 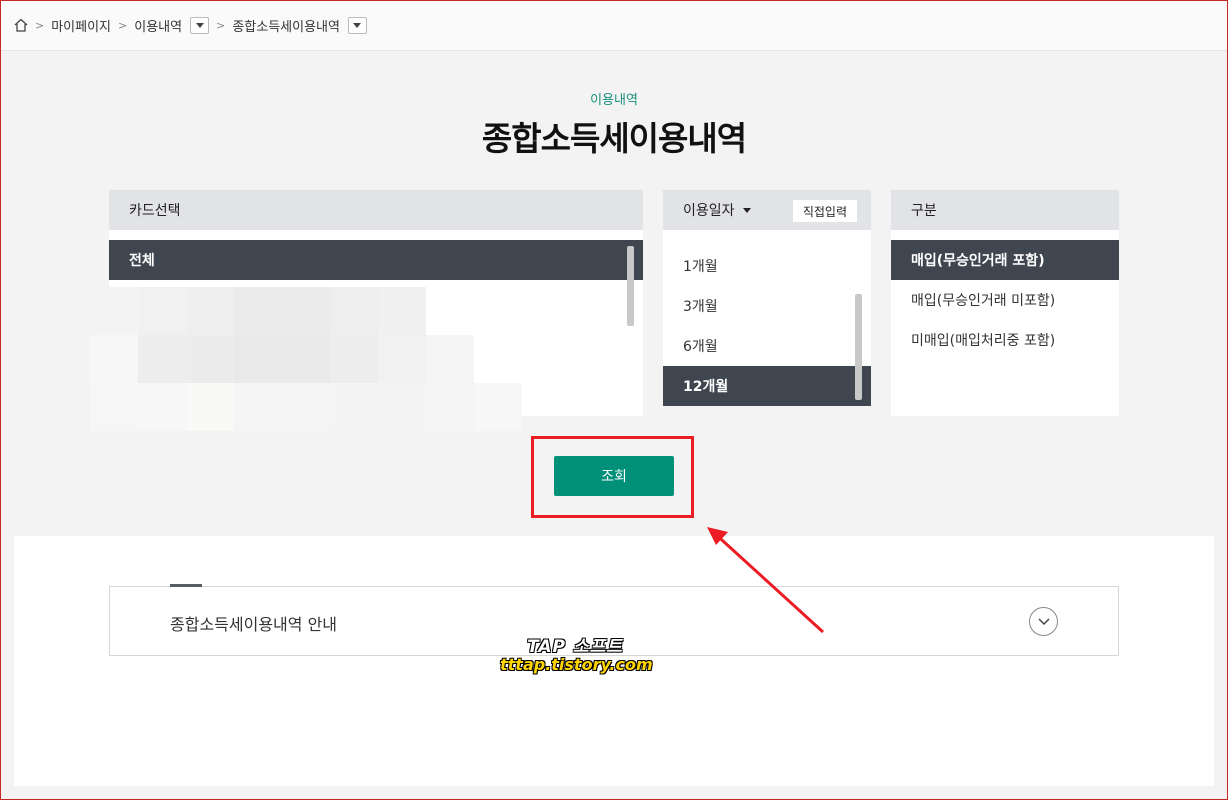 What do you see at coordinates (746, 210) in the screenshot?
I see `caret-down-icon` at bounding box center [746, 210].